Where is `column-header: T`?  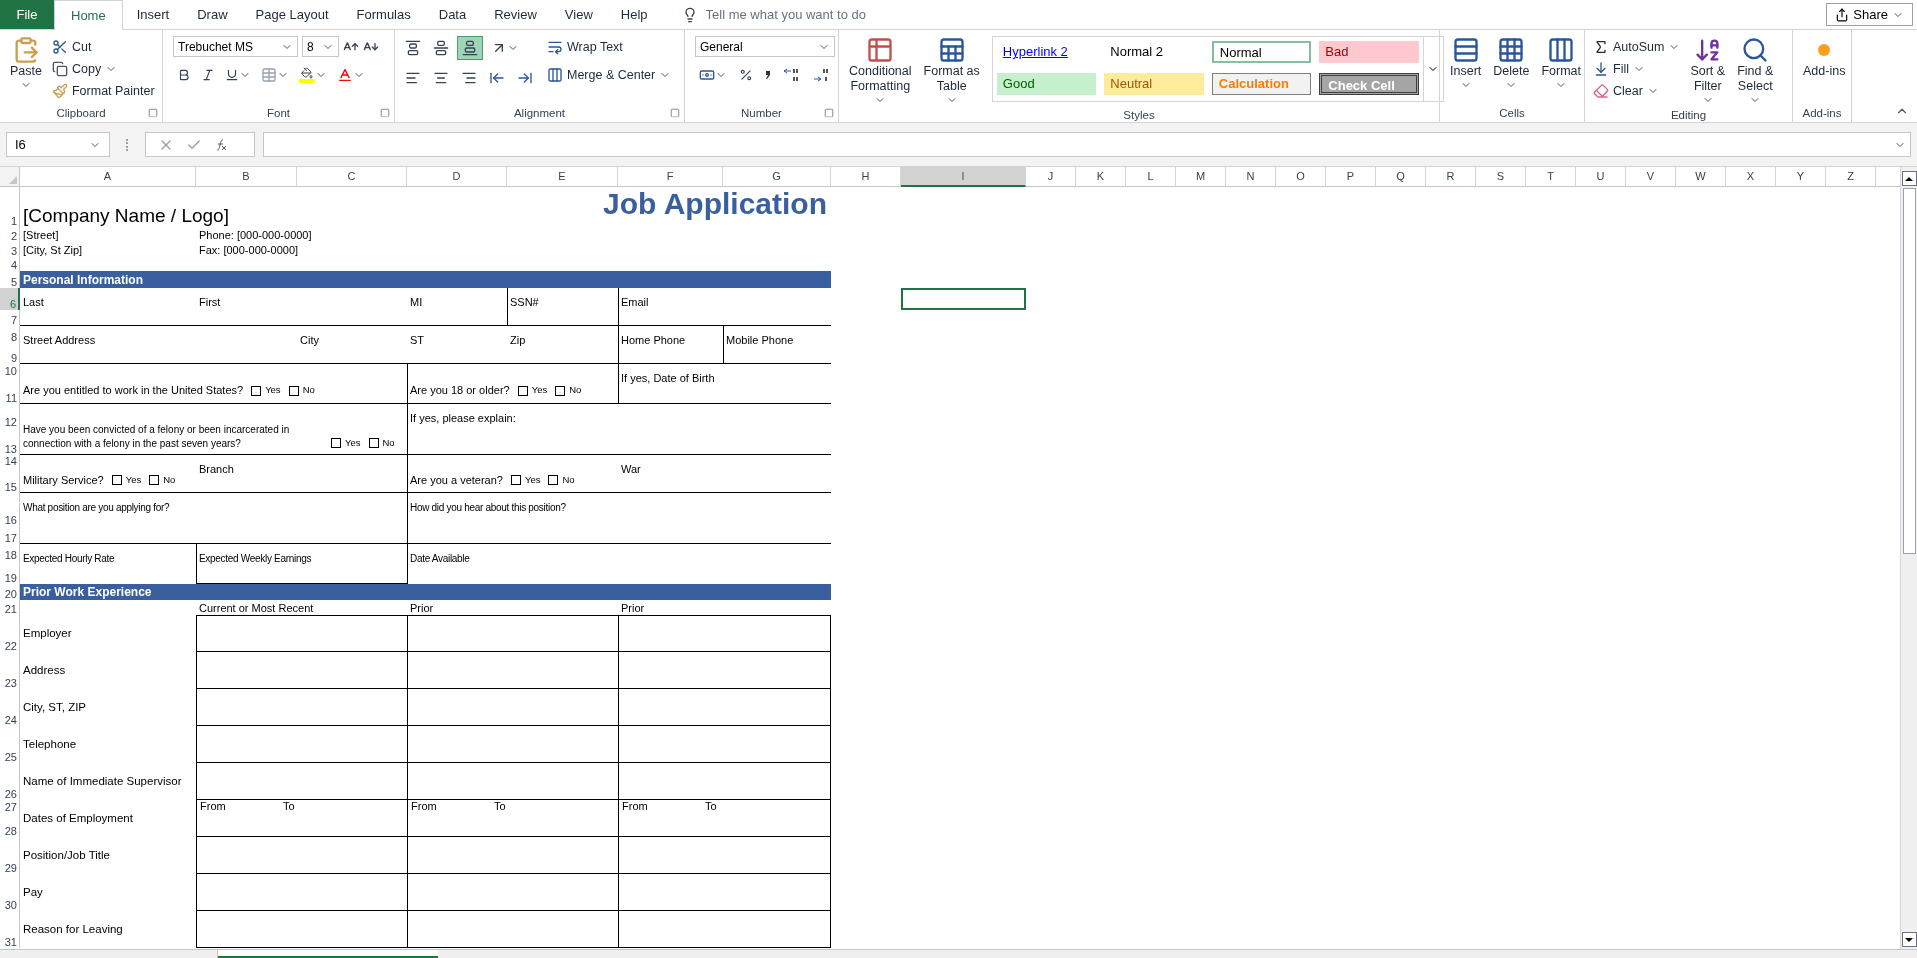 column-header: T is located at coordinates (1551, 177).